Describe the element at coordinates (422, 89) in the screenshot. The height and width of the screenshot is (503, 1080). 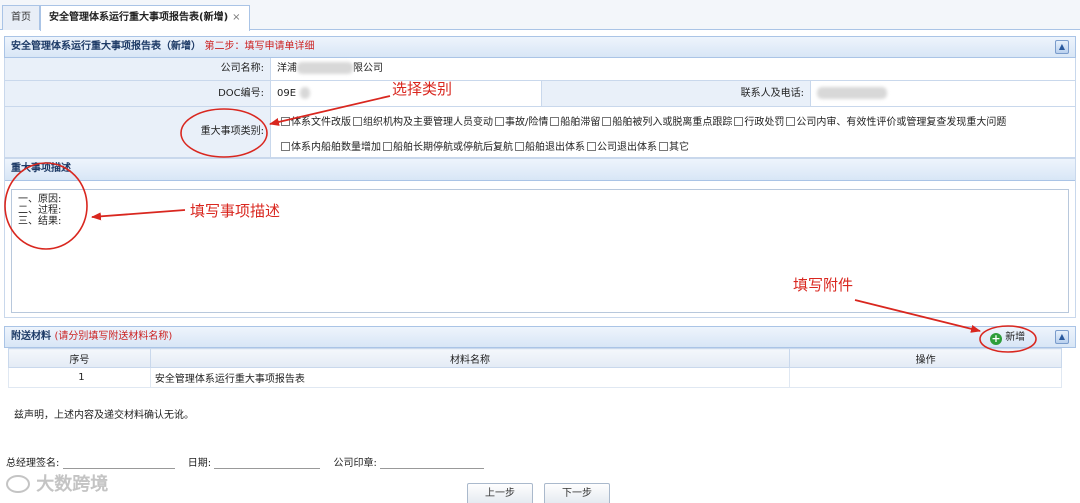
I see `annotation-select-category: 选择类别` at that location.